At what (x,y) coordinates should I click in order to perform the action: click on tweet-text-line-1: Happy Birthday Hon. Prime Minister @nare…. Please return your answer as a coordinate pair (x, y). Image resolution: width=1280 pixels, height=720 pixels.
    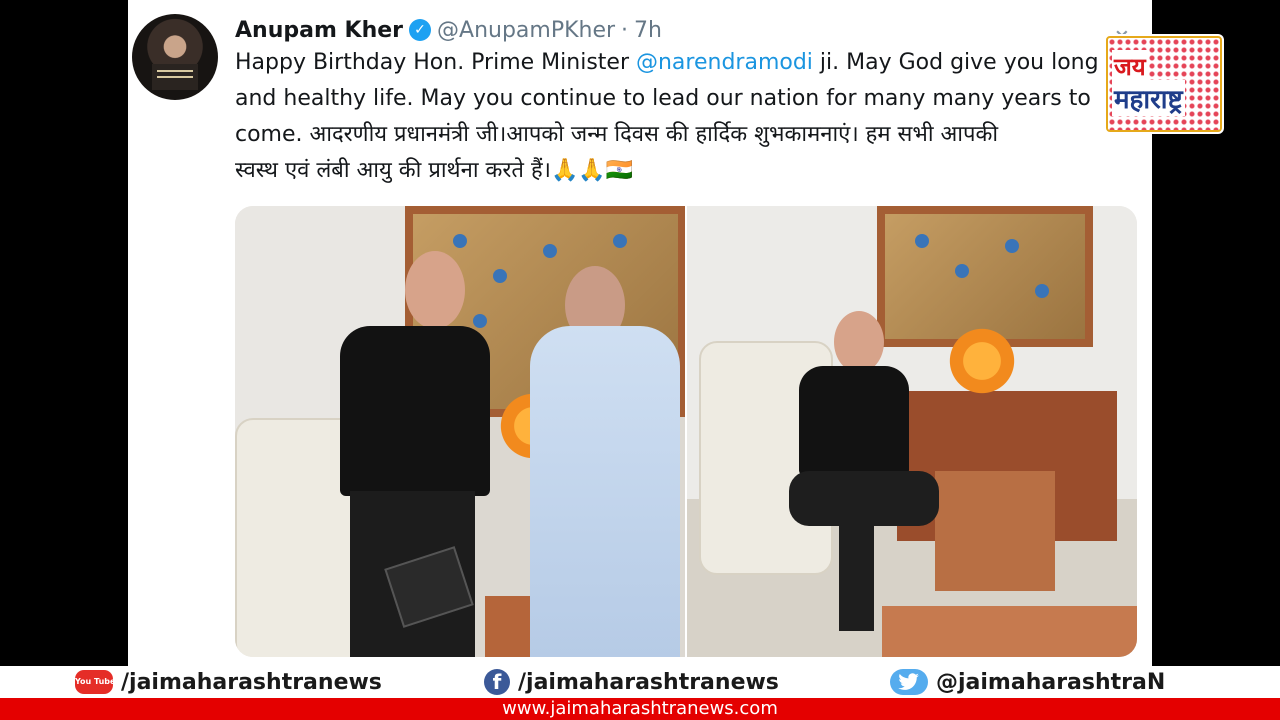
    Looking at the image, I should click on (667, 62).